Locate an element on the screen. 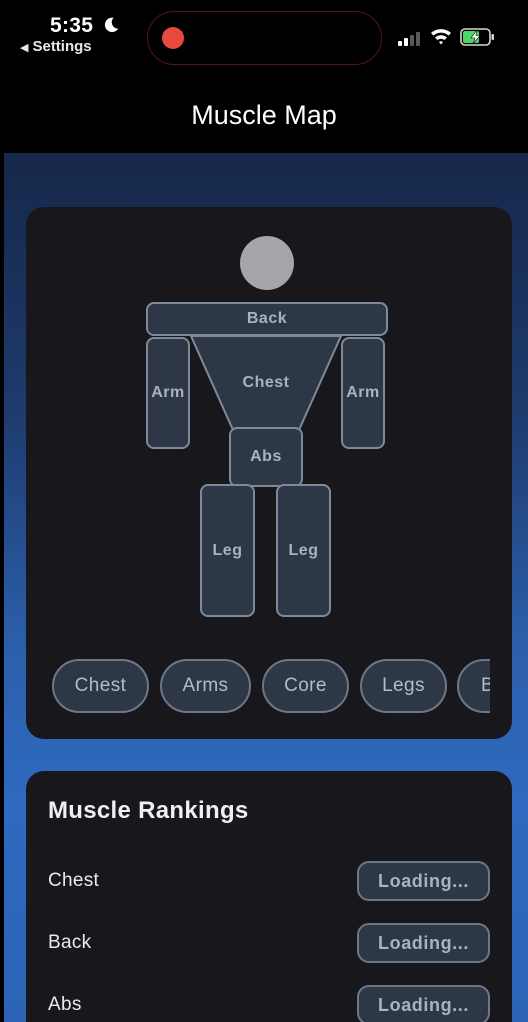 The height and width of the screenshot is (1022, 528). muscle-leg-left: Leg is located at coordinates (227, 550).